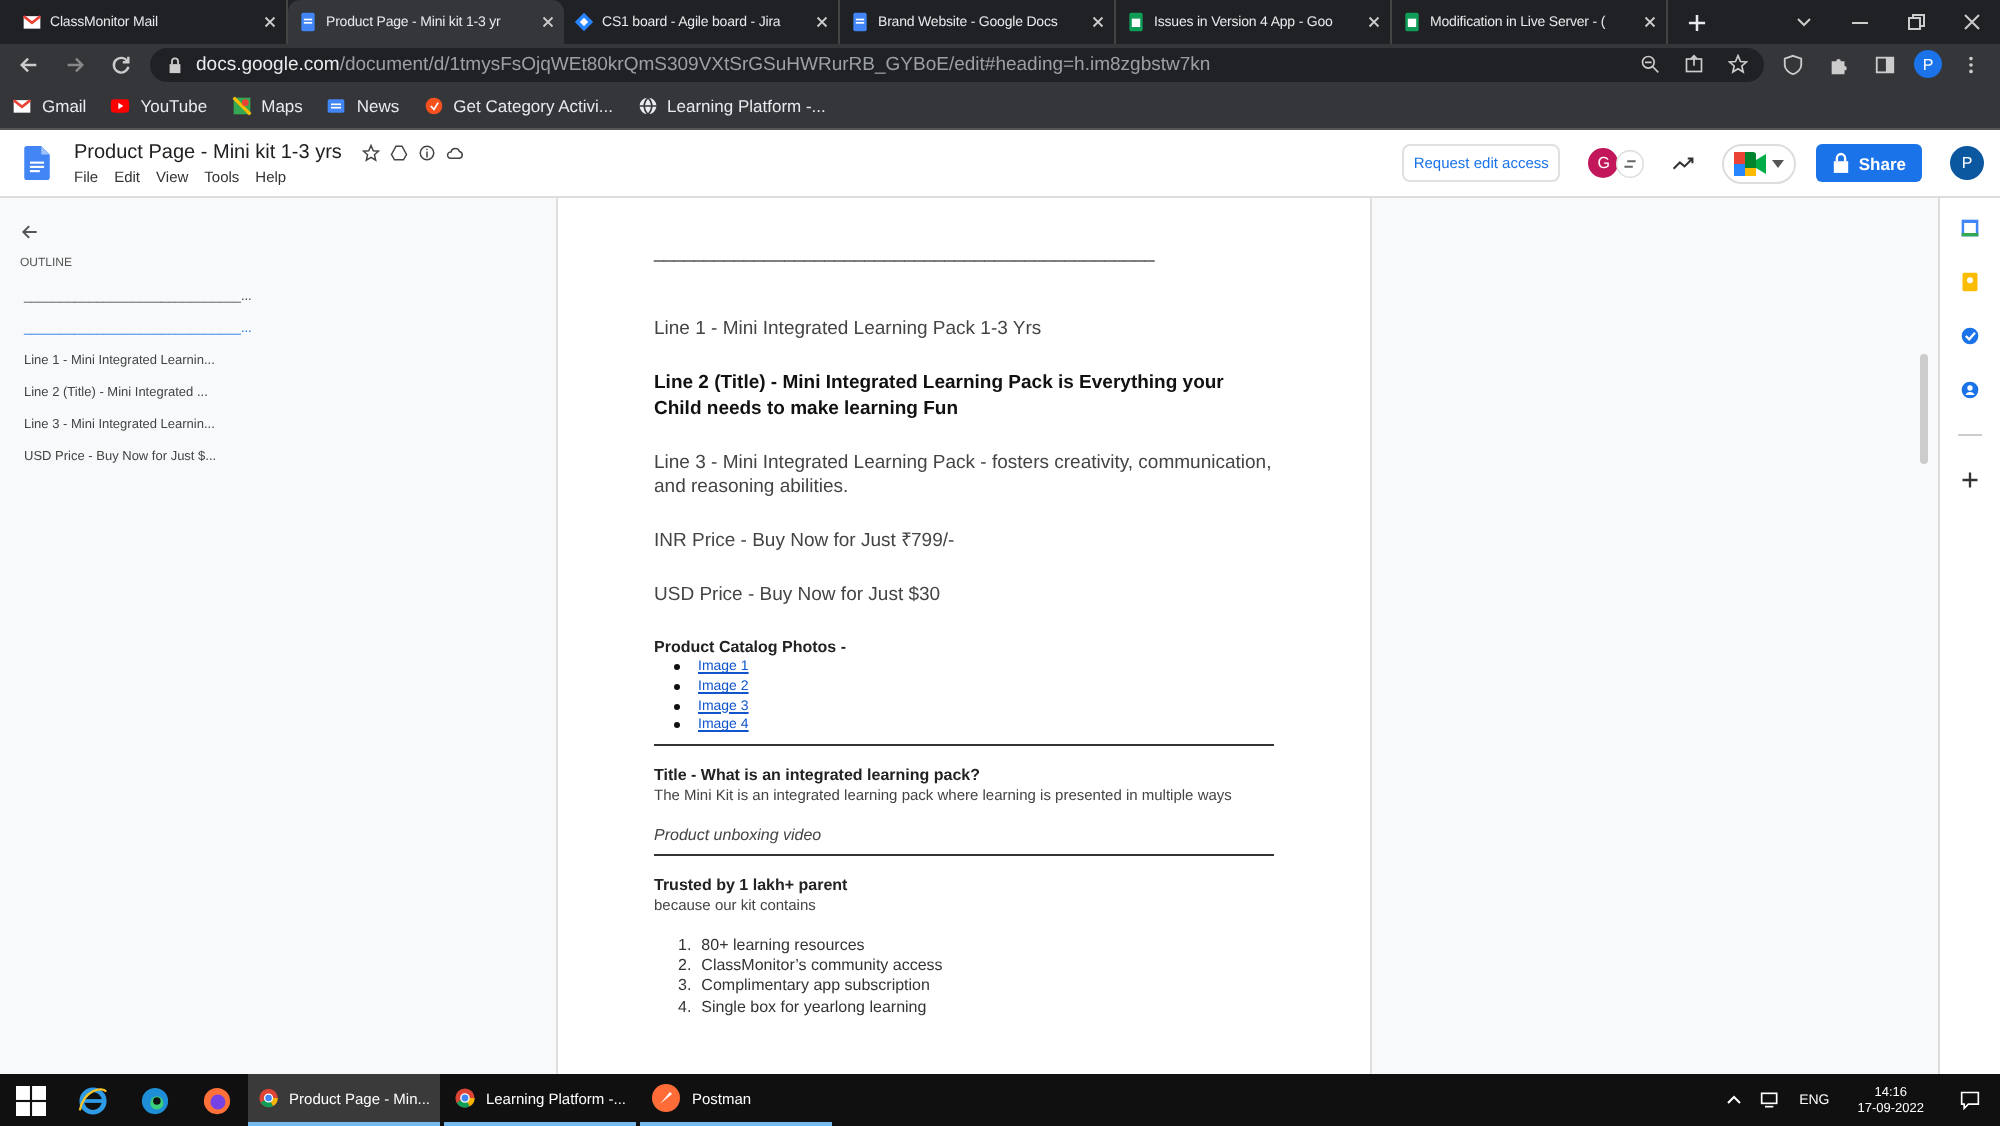  I want to click on account-avatar: P, so click(1967, 163).